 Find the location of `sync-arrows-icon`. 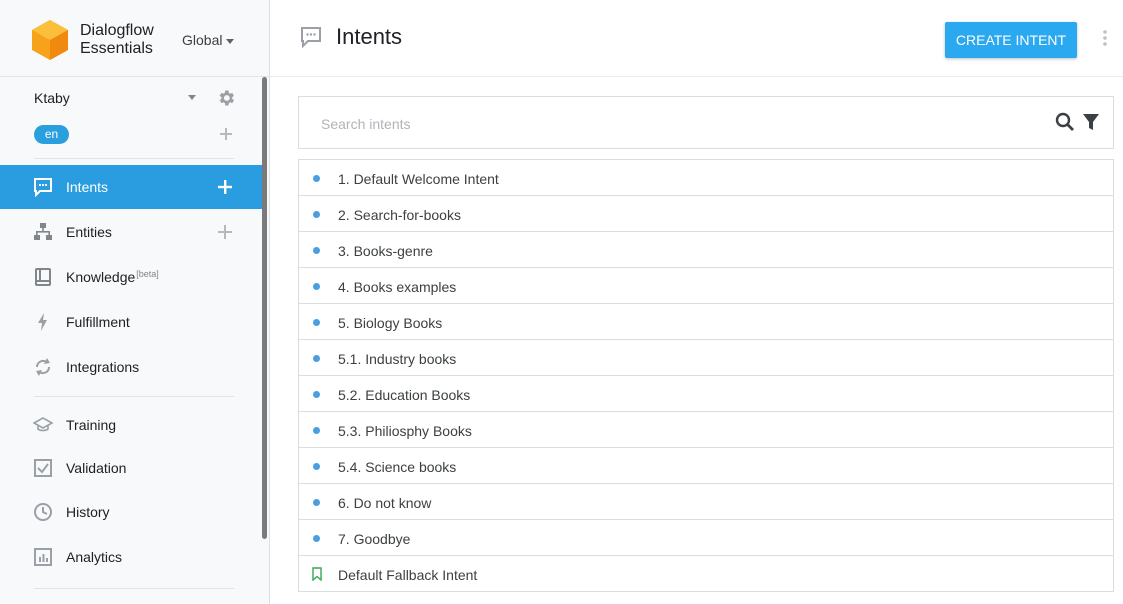

sync-arrows-icon is located at coordinates (43, 367).